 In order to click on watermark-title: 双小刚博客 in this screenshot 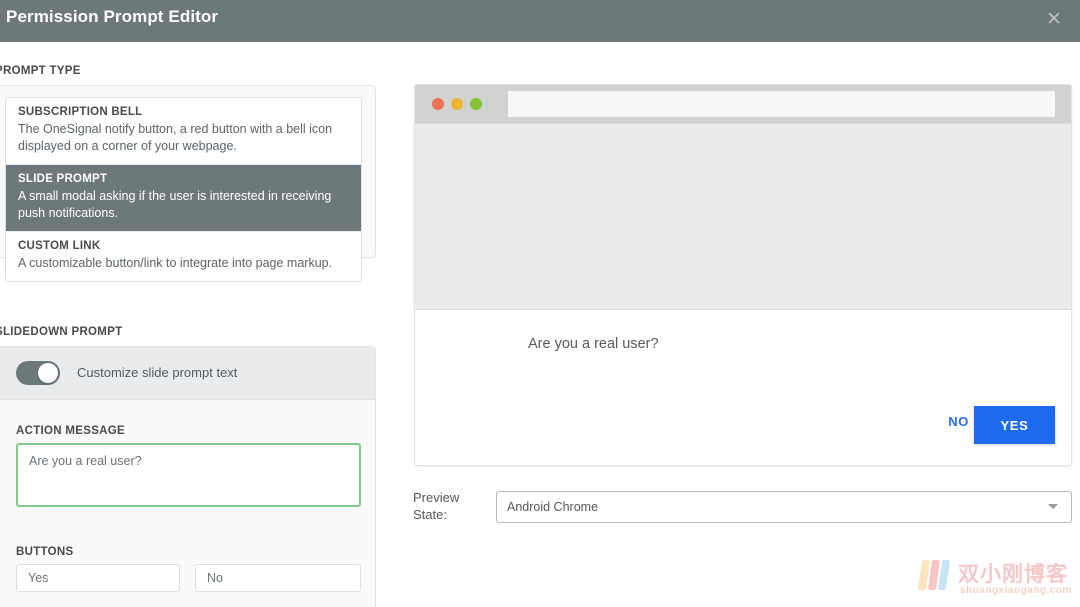, I will do `click(1013, 574)`.